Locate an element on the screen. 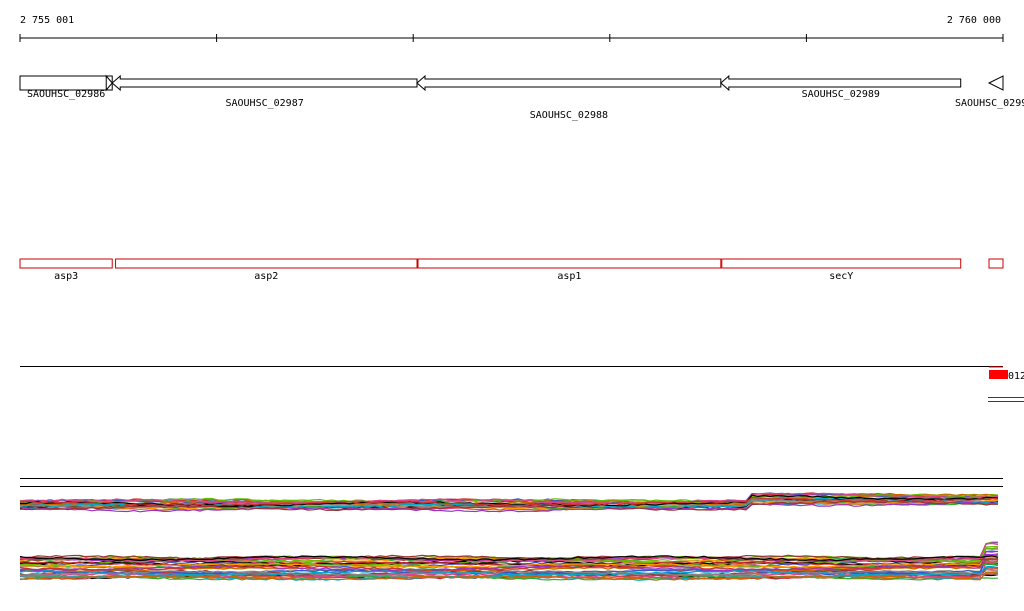  gene-label: SAOUHSC_02988 is located at coordinates (569, 115).